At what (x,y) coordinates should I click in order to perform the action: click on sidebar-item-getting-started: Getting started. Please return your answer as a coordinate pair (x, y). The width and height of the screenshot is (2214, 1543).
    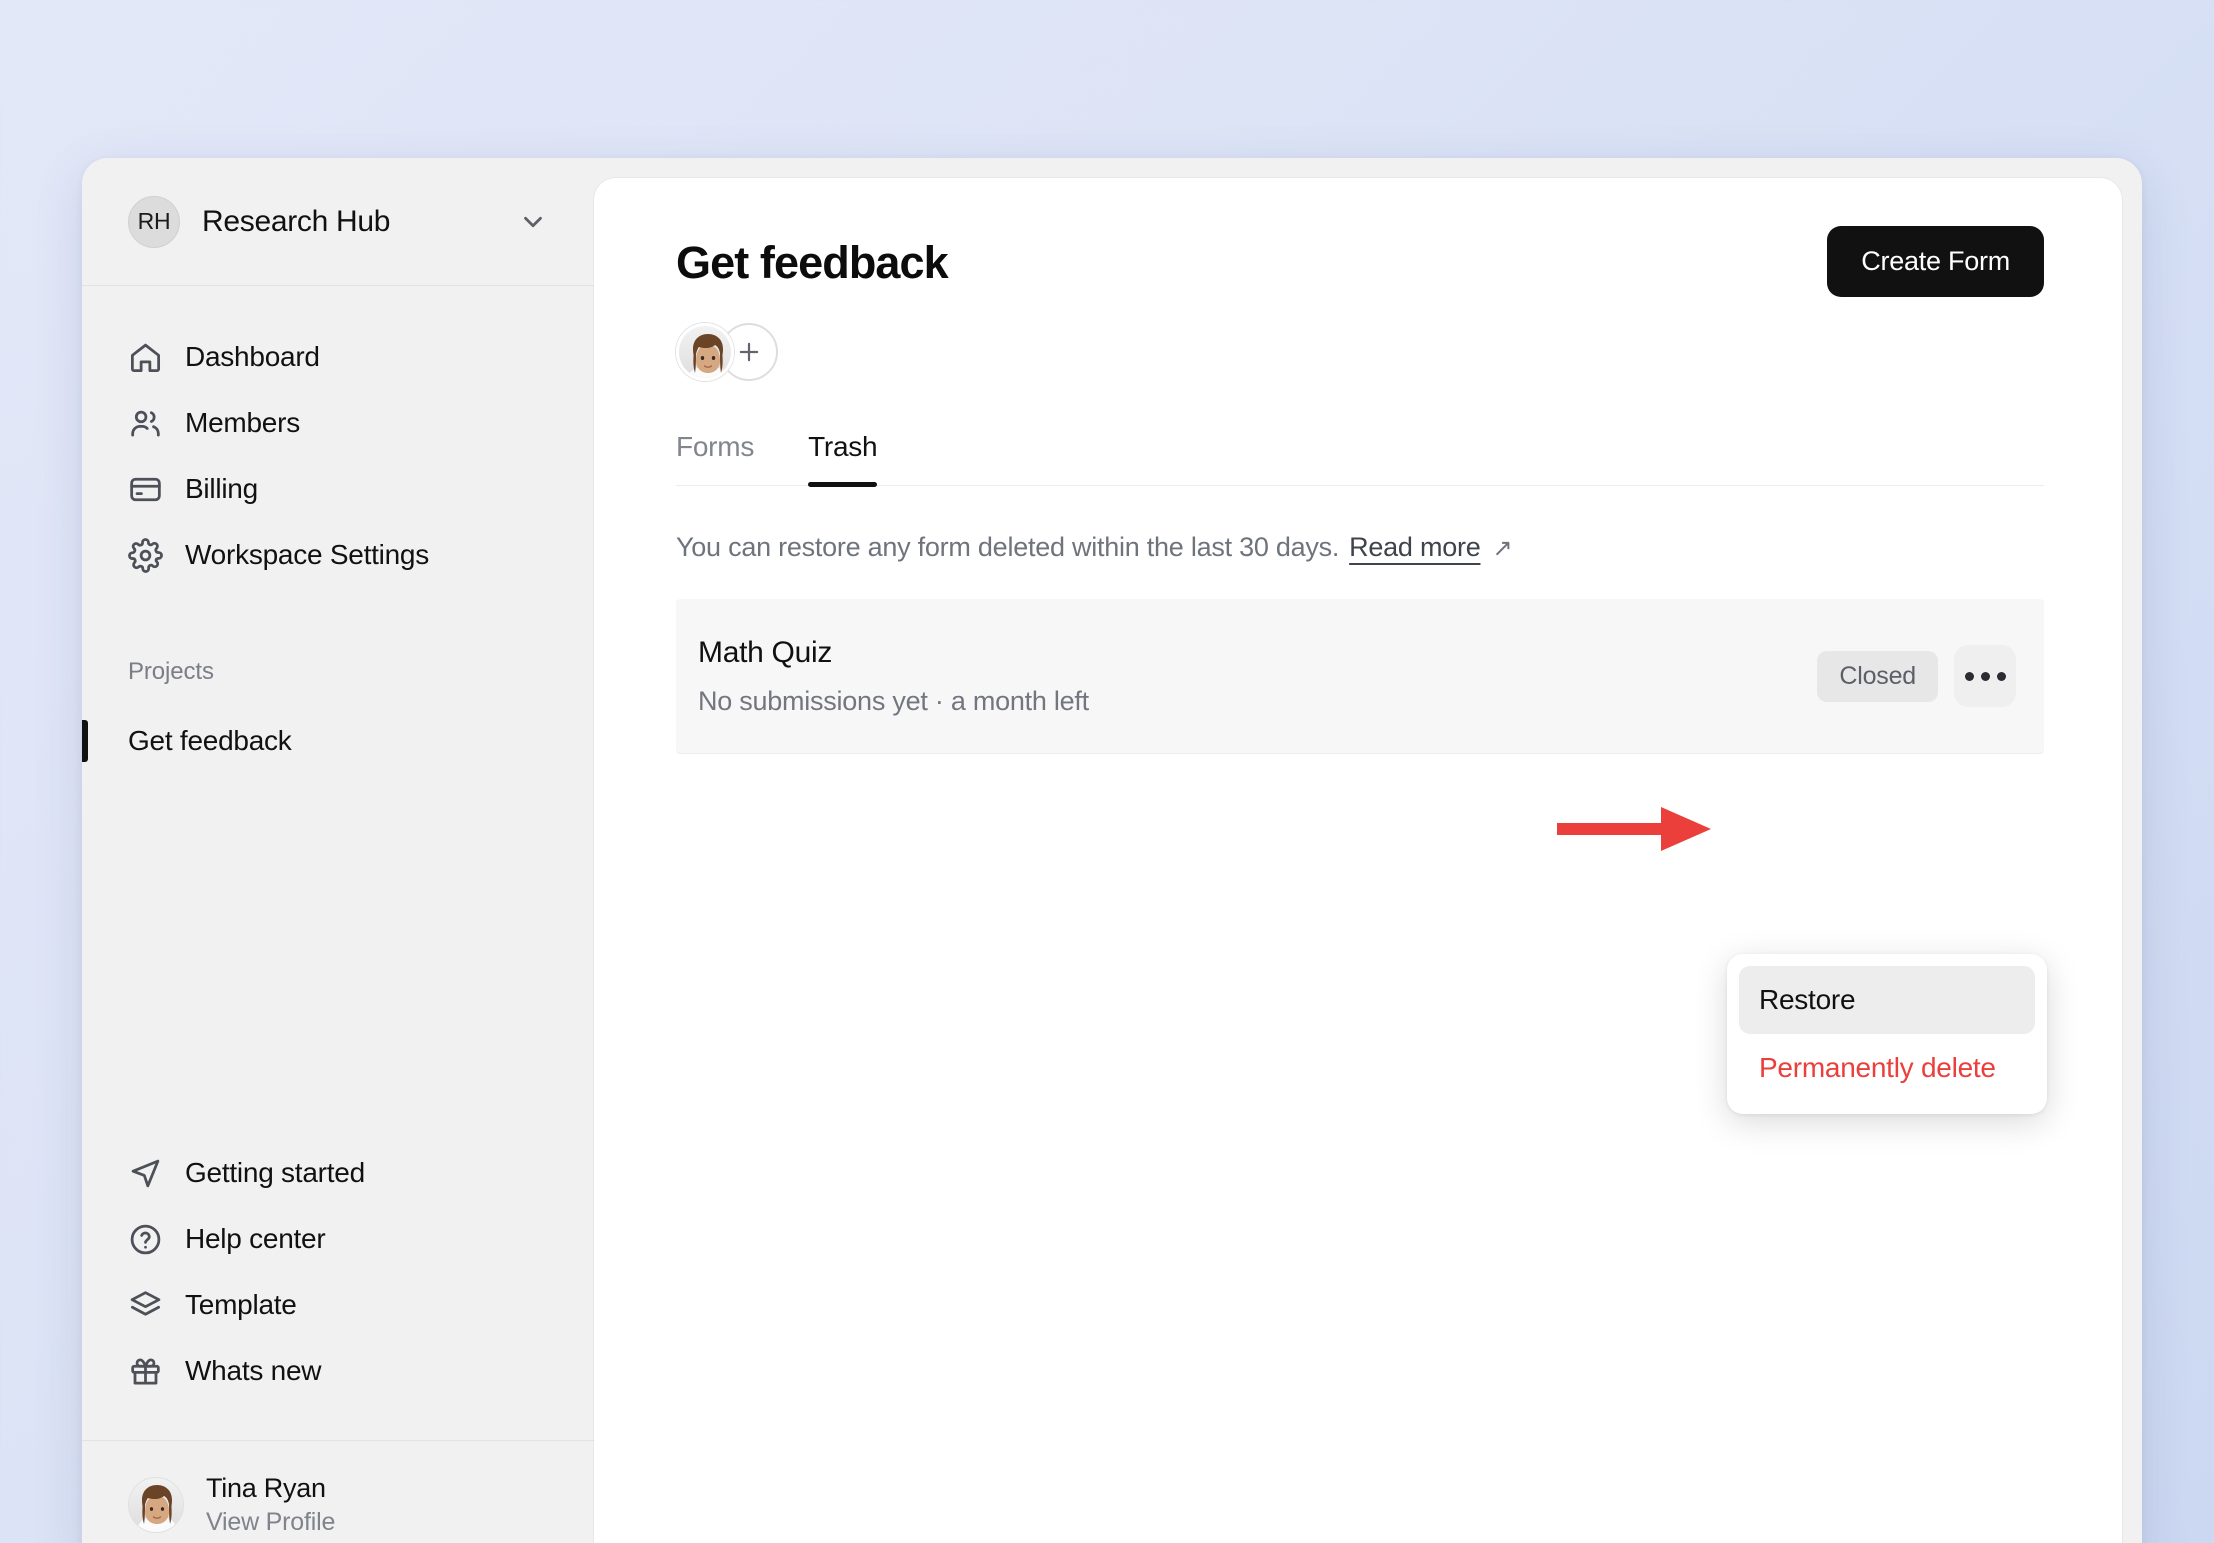
    Looking at the image, I should click on (338, 1173).